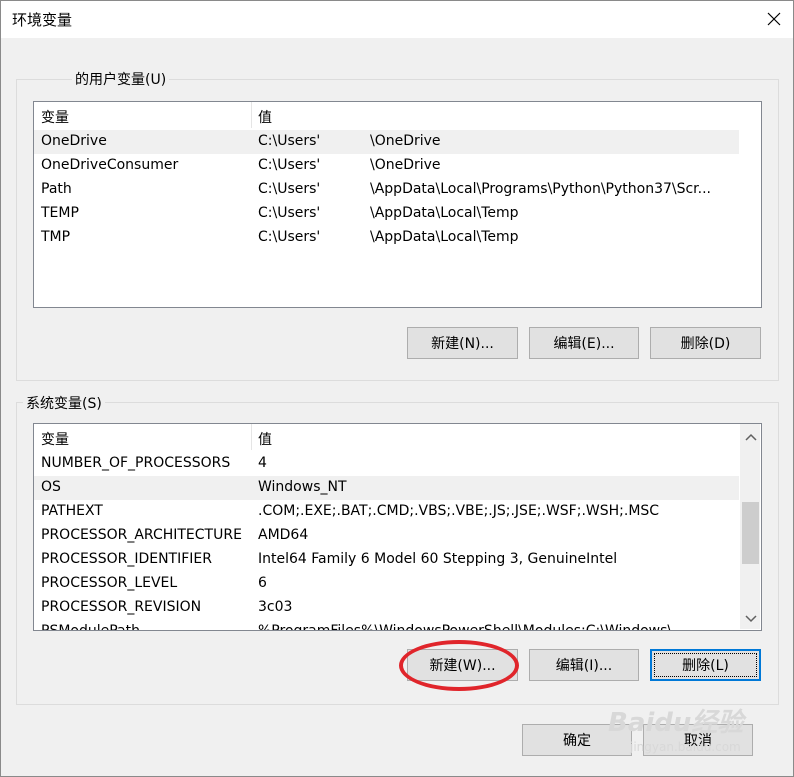 This screenshot has height=777, width=794. Describe the element at coordinates (121, 79) in the screenshot. I see `user-variables-label: 的用户变量(U)` at that location.